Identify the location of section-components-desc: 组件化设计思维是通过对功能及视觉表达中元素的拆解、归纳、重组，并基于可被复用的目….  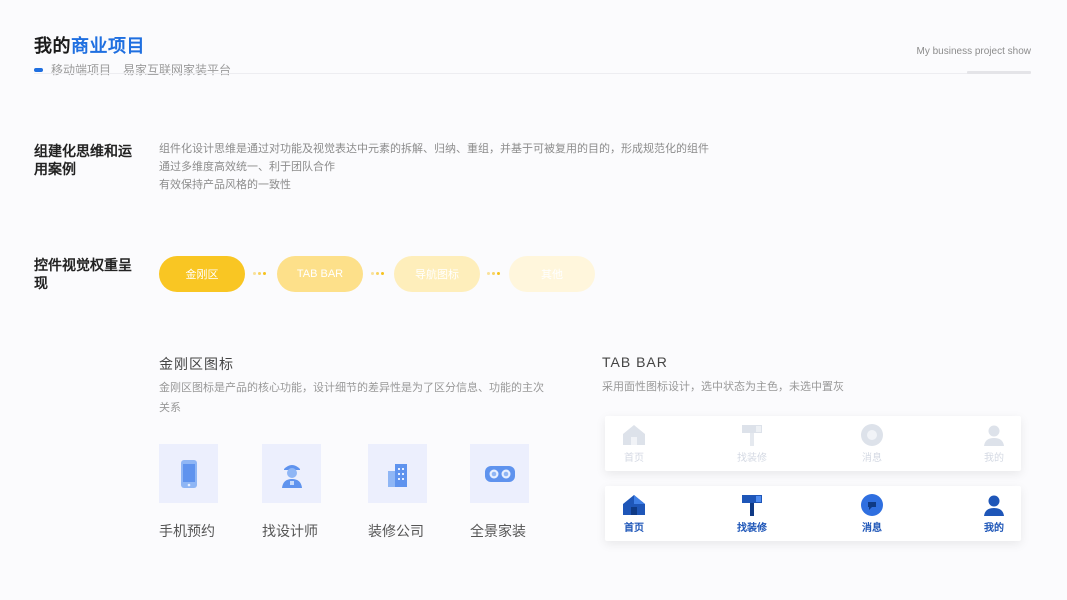
(434, 167).